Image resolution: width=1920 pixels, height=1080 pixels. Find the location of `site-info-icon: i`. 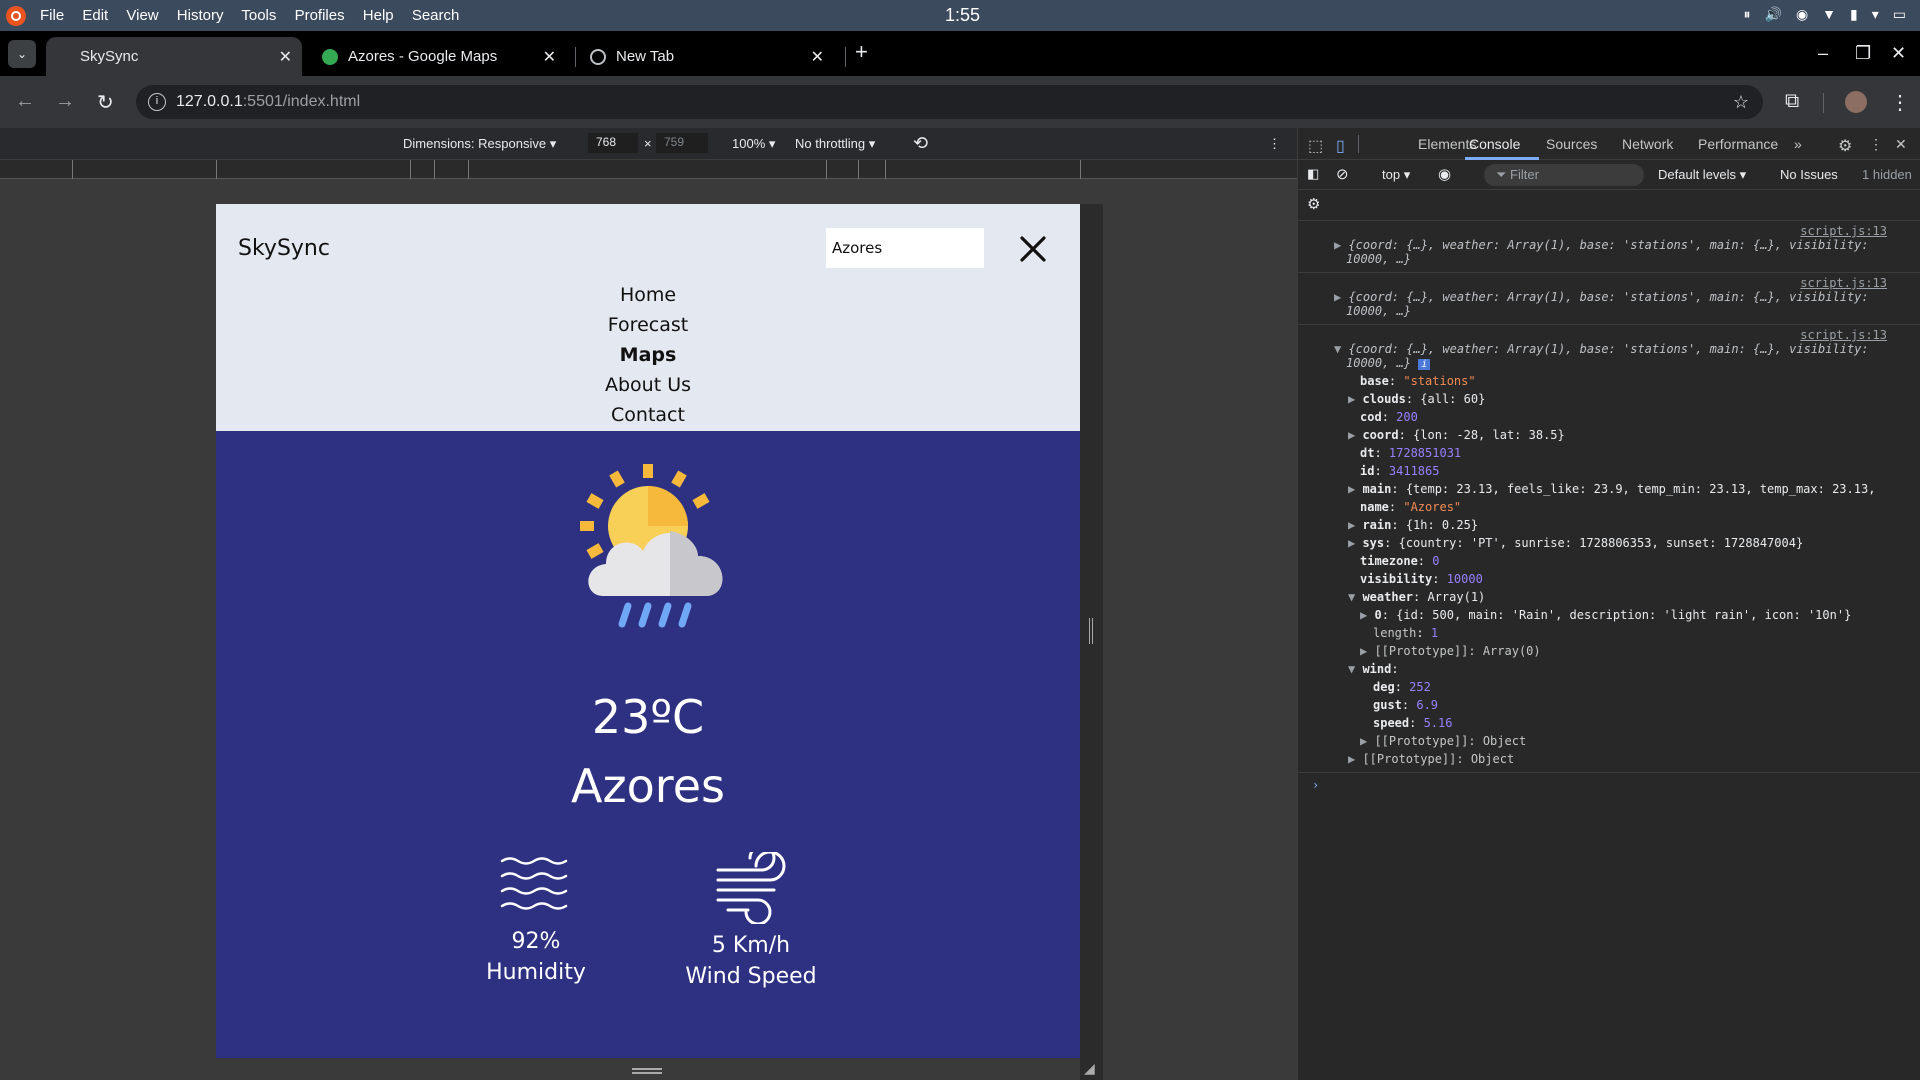

site-info-icon: i is located at coordinates (157, 102).